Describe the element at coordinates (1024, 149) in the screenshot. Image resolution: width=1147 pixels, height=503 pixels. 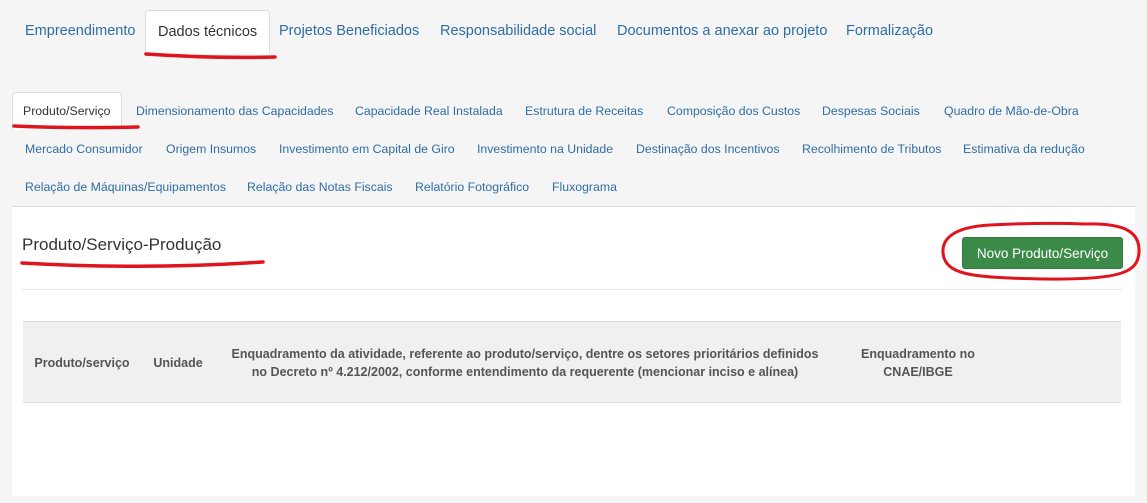
I see `subtab-estimativa-reducao: Estimativa da redução` at that location.